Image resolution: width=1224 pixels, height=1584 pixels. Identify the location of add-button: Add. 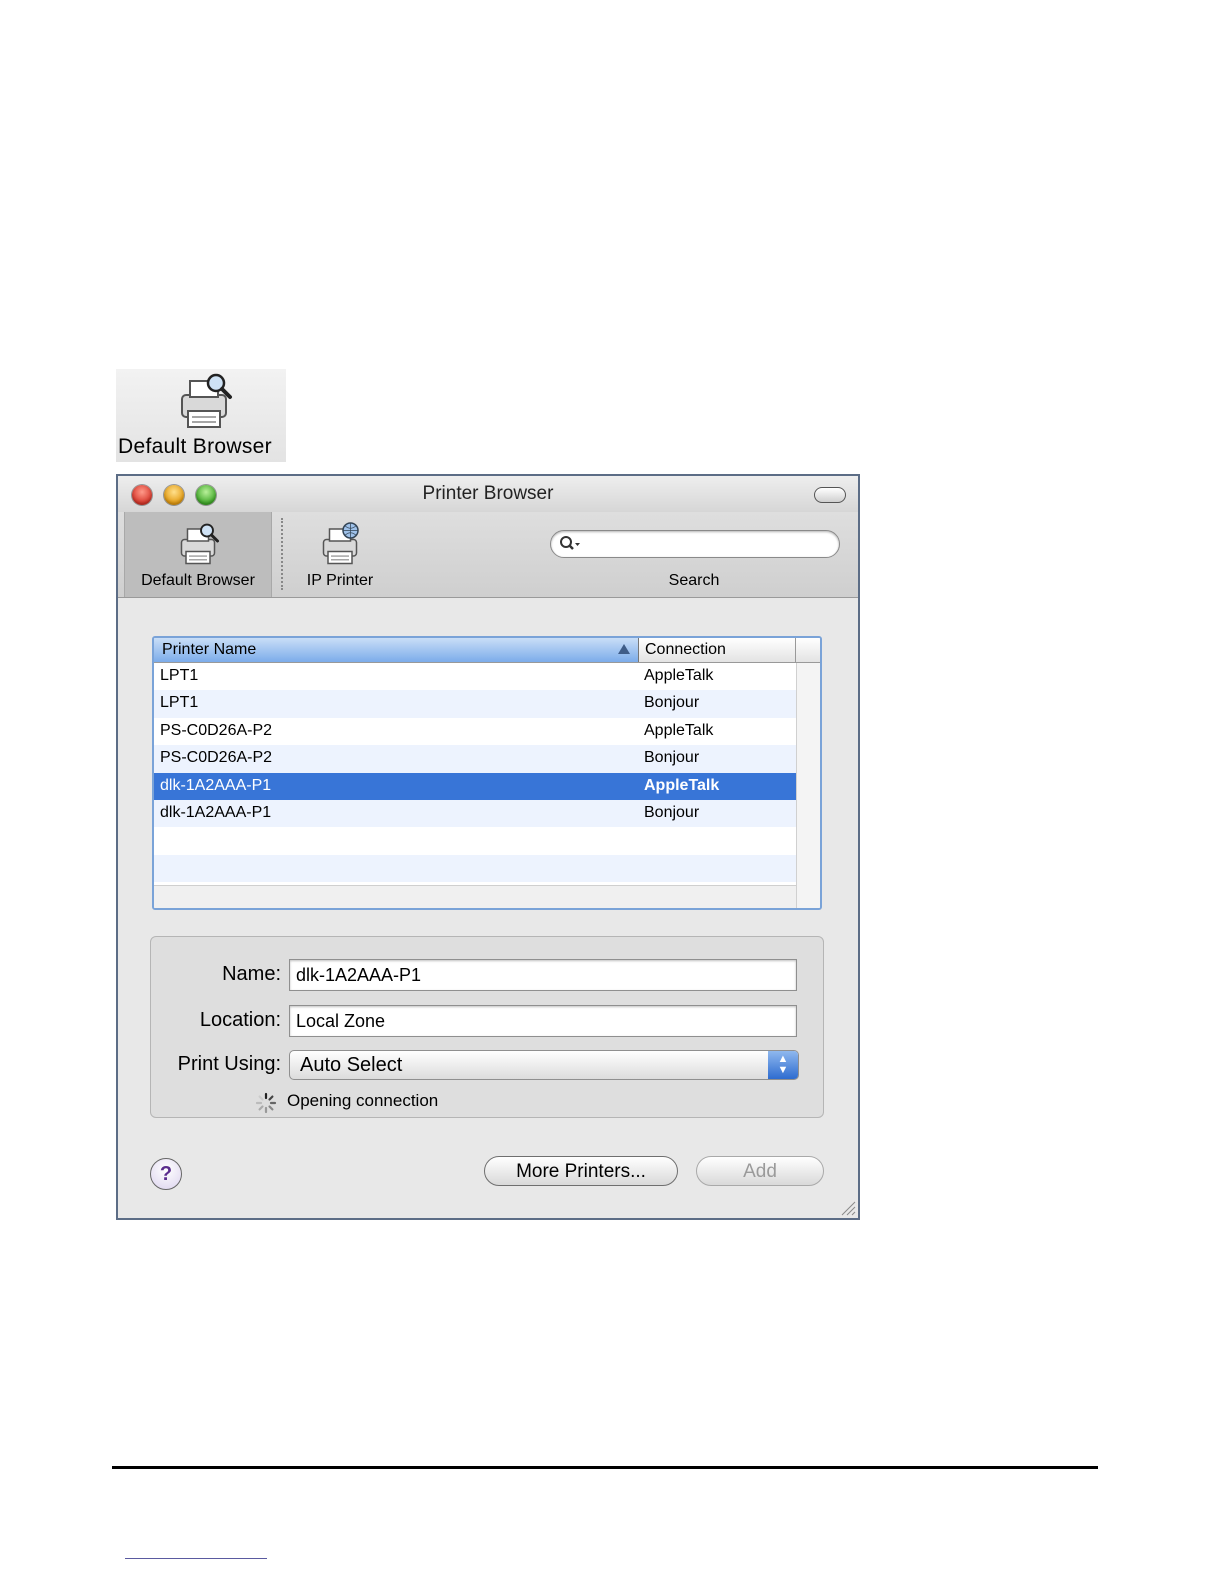
(760, 1171).